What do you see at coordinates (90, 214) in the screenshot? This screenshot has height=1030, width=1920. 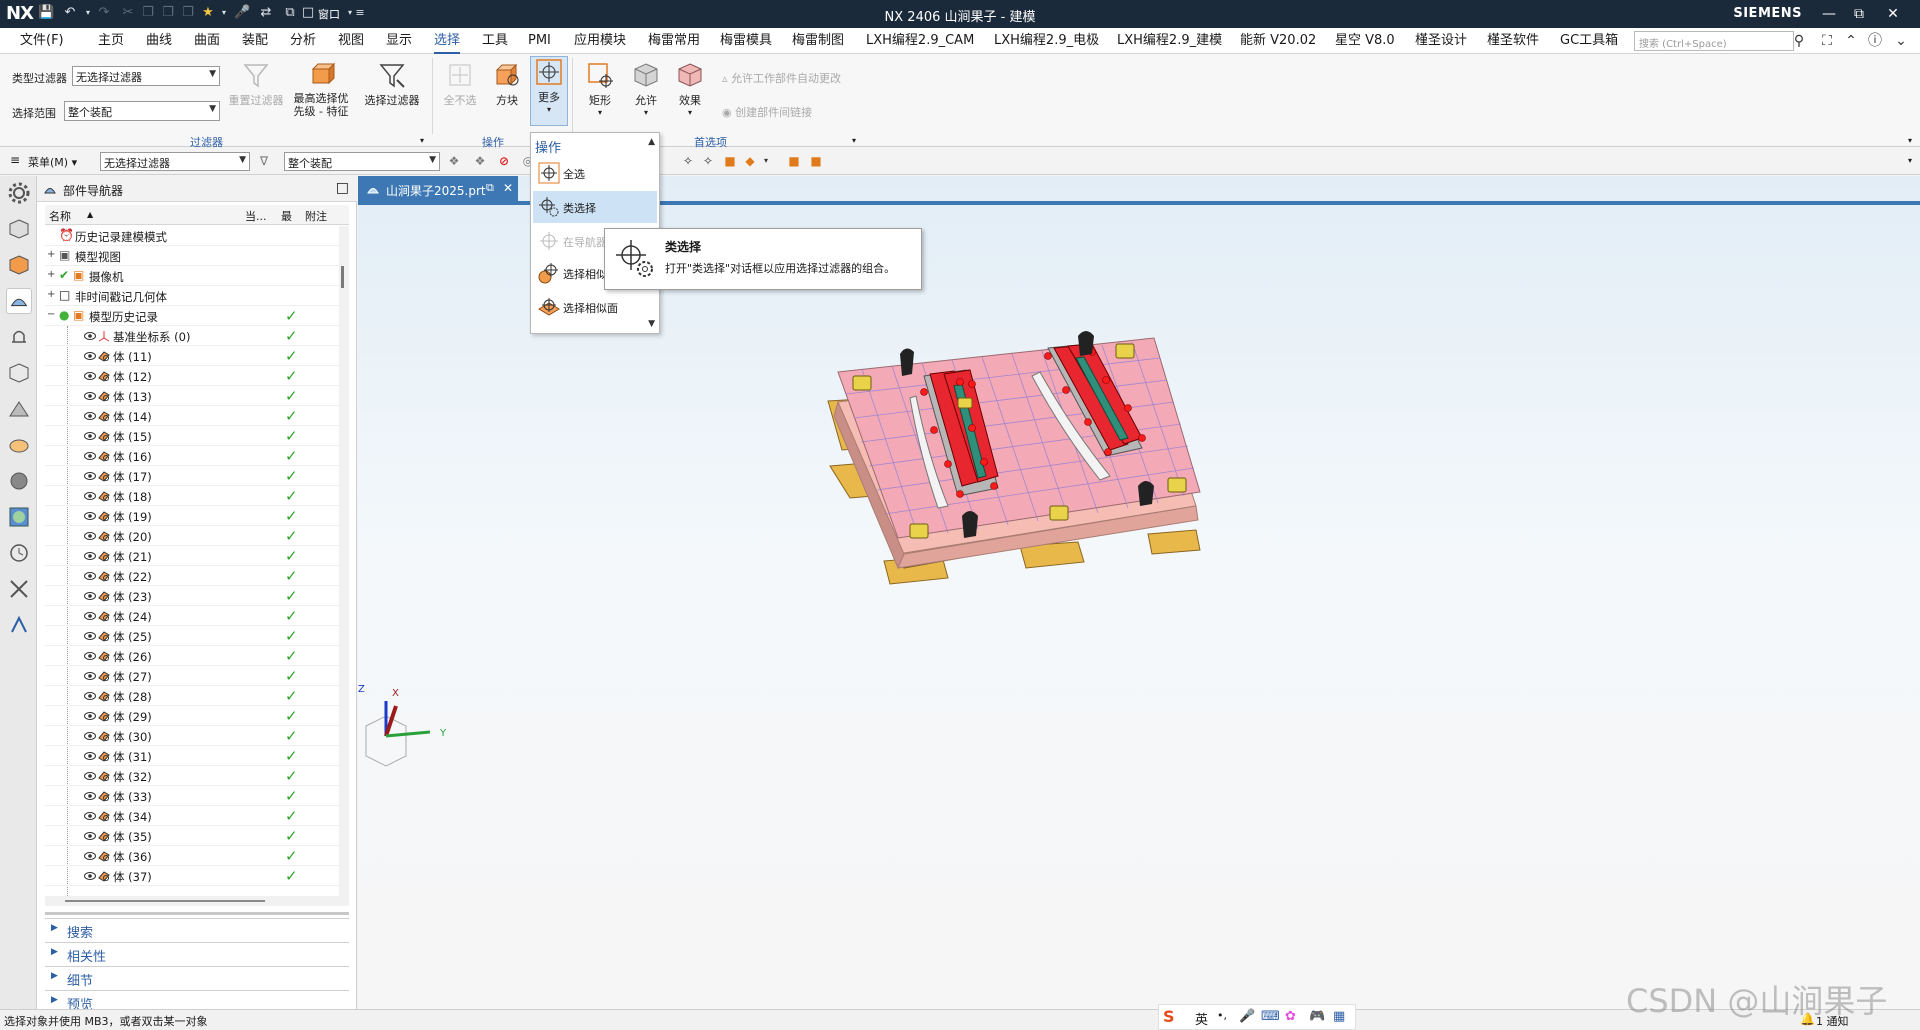 I see `sort-asc-icon: ▲` at bounding box center [90, 214].